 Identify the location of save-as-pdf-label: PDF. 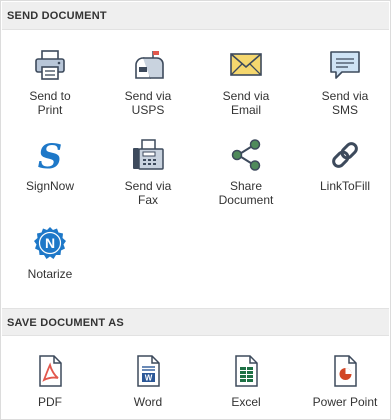
(50, 402).